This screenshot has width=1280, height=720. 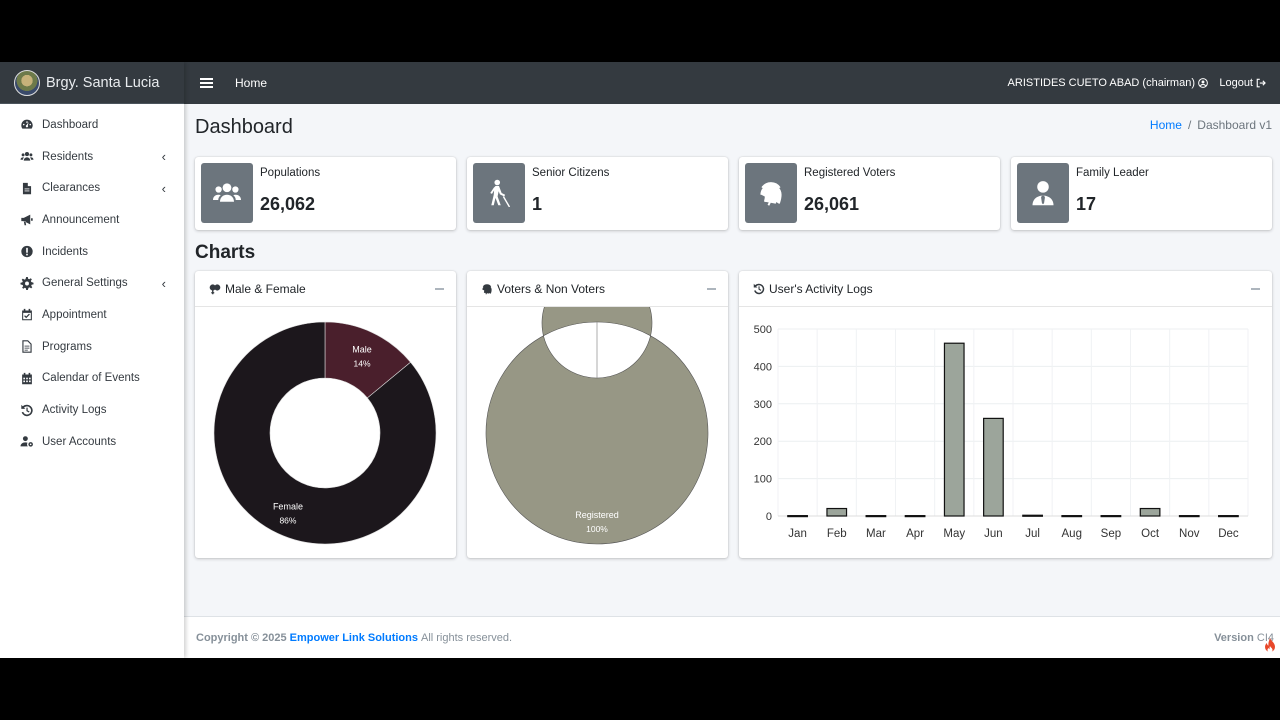 What do you see at coordinates (70, 124) in the screenshot?
I see `sidebar-item-label: Dashboard` at bounding box center [70, 124].